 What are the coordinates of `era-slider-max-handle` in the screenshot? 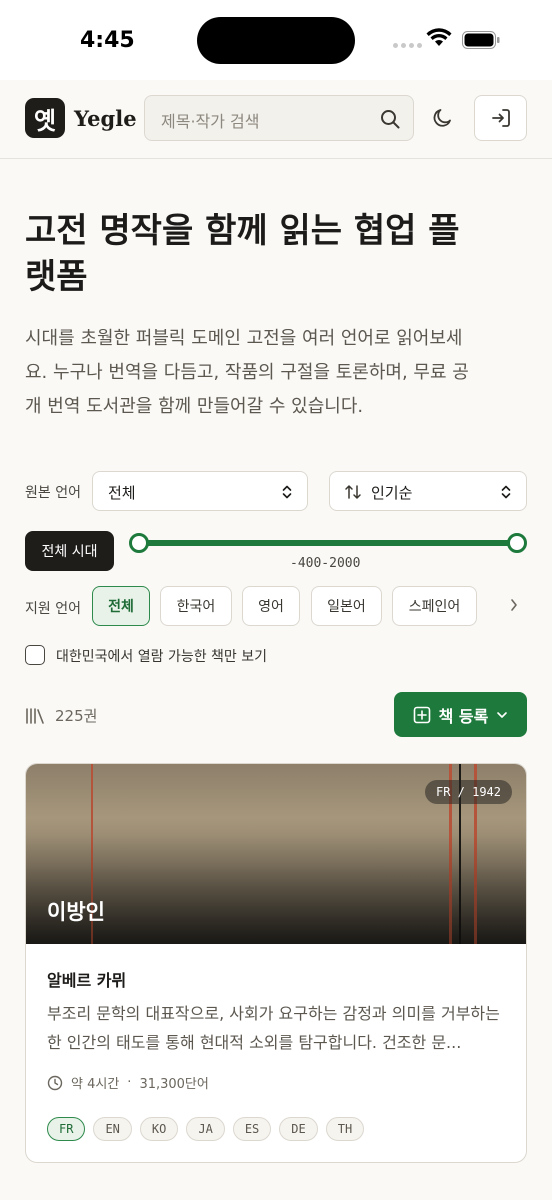 It's located at (517, 543).